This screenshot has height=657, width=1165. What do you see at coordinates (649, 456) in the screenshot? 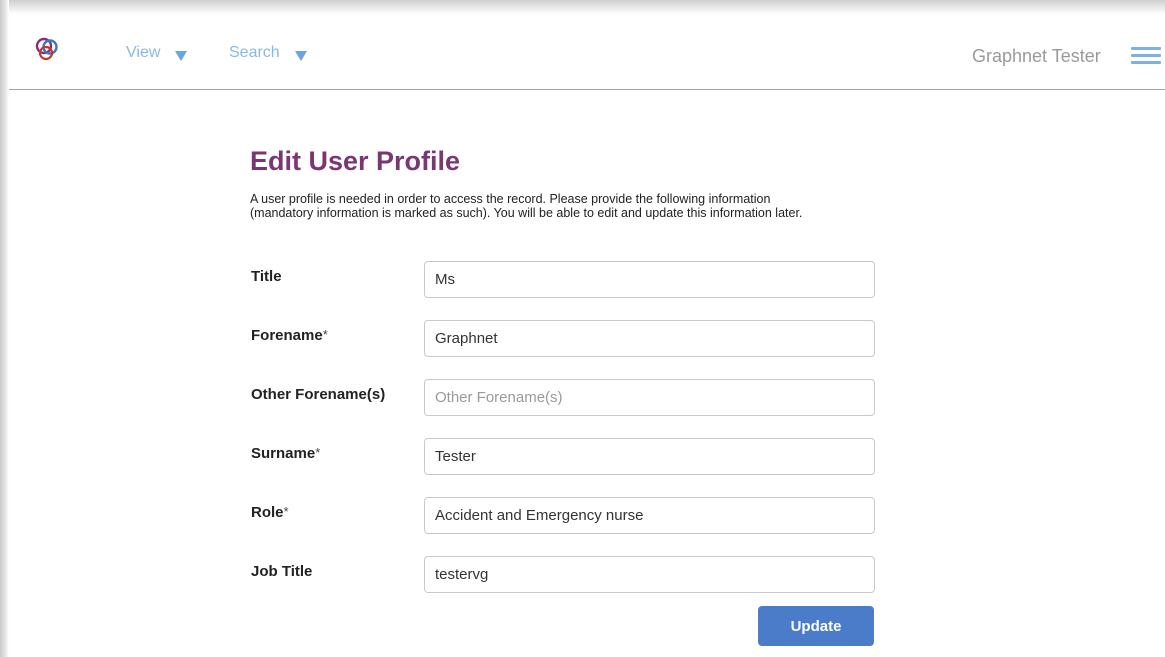
I see `surname-input` at bounding box center [649, 456].